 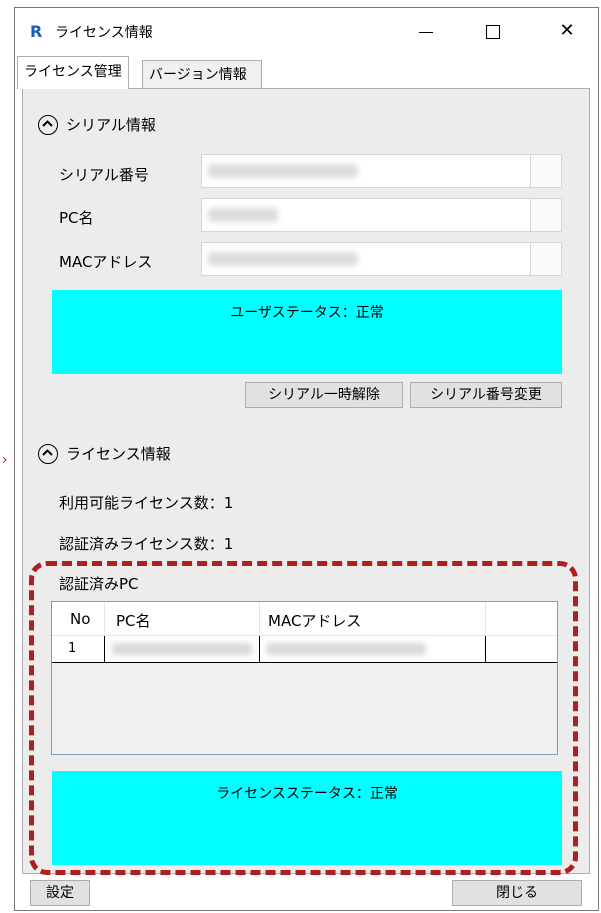 I want to click on user-status-text: ユーザステータス：正常, so click(x=307, y=313).